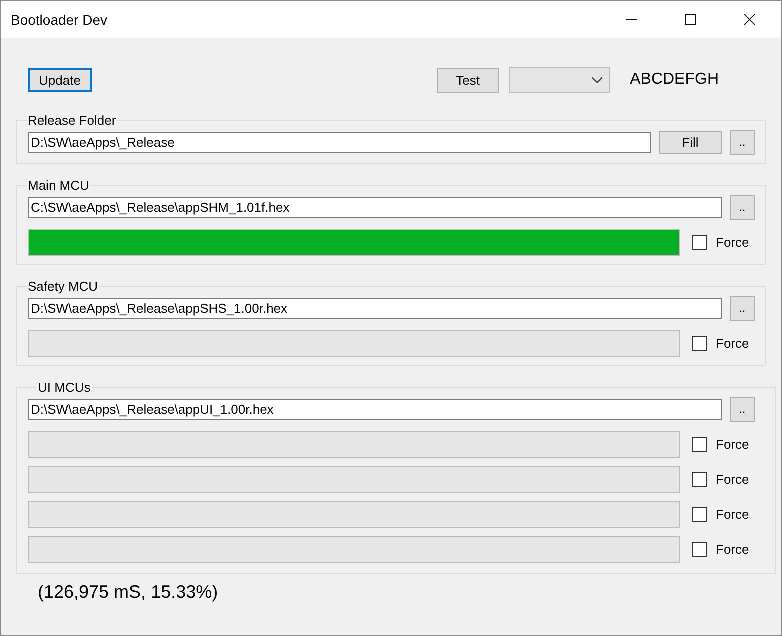 Image resolution: width=782 pixels, height=636 pixels. I want to click on path-field: D:\SW\aeApps\_Release\appSHS_1.00r.hex, so click(375, 308).